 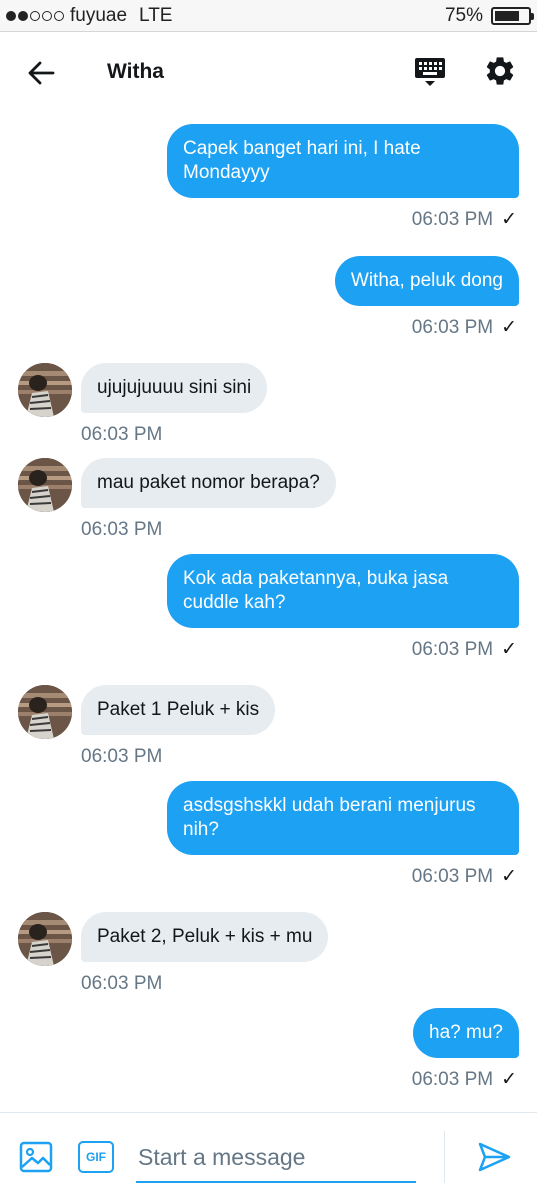 I want to click on message-composer: GIF, so click(x=268, y=1156).